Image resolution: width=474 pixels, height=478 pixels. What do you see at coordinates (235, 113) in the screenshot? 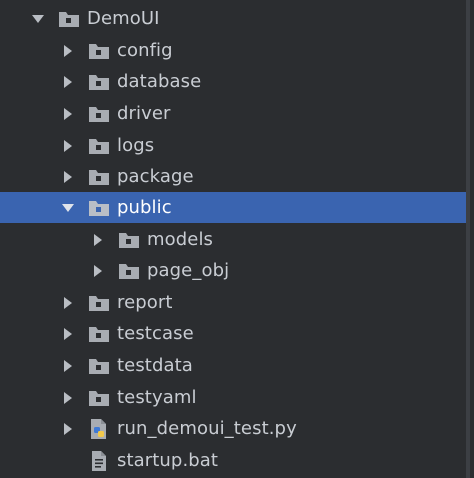
I see `tree-node-driver: driver` at bounding box center [235, 113].